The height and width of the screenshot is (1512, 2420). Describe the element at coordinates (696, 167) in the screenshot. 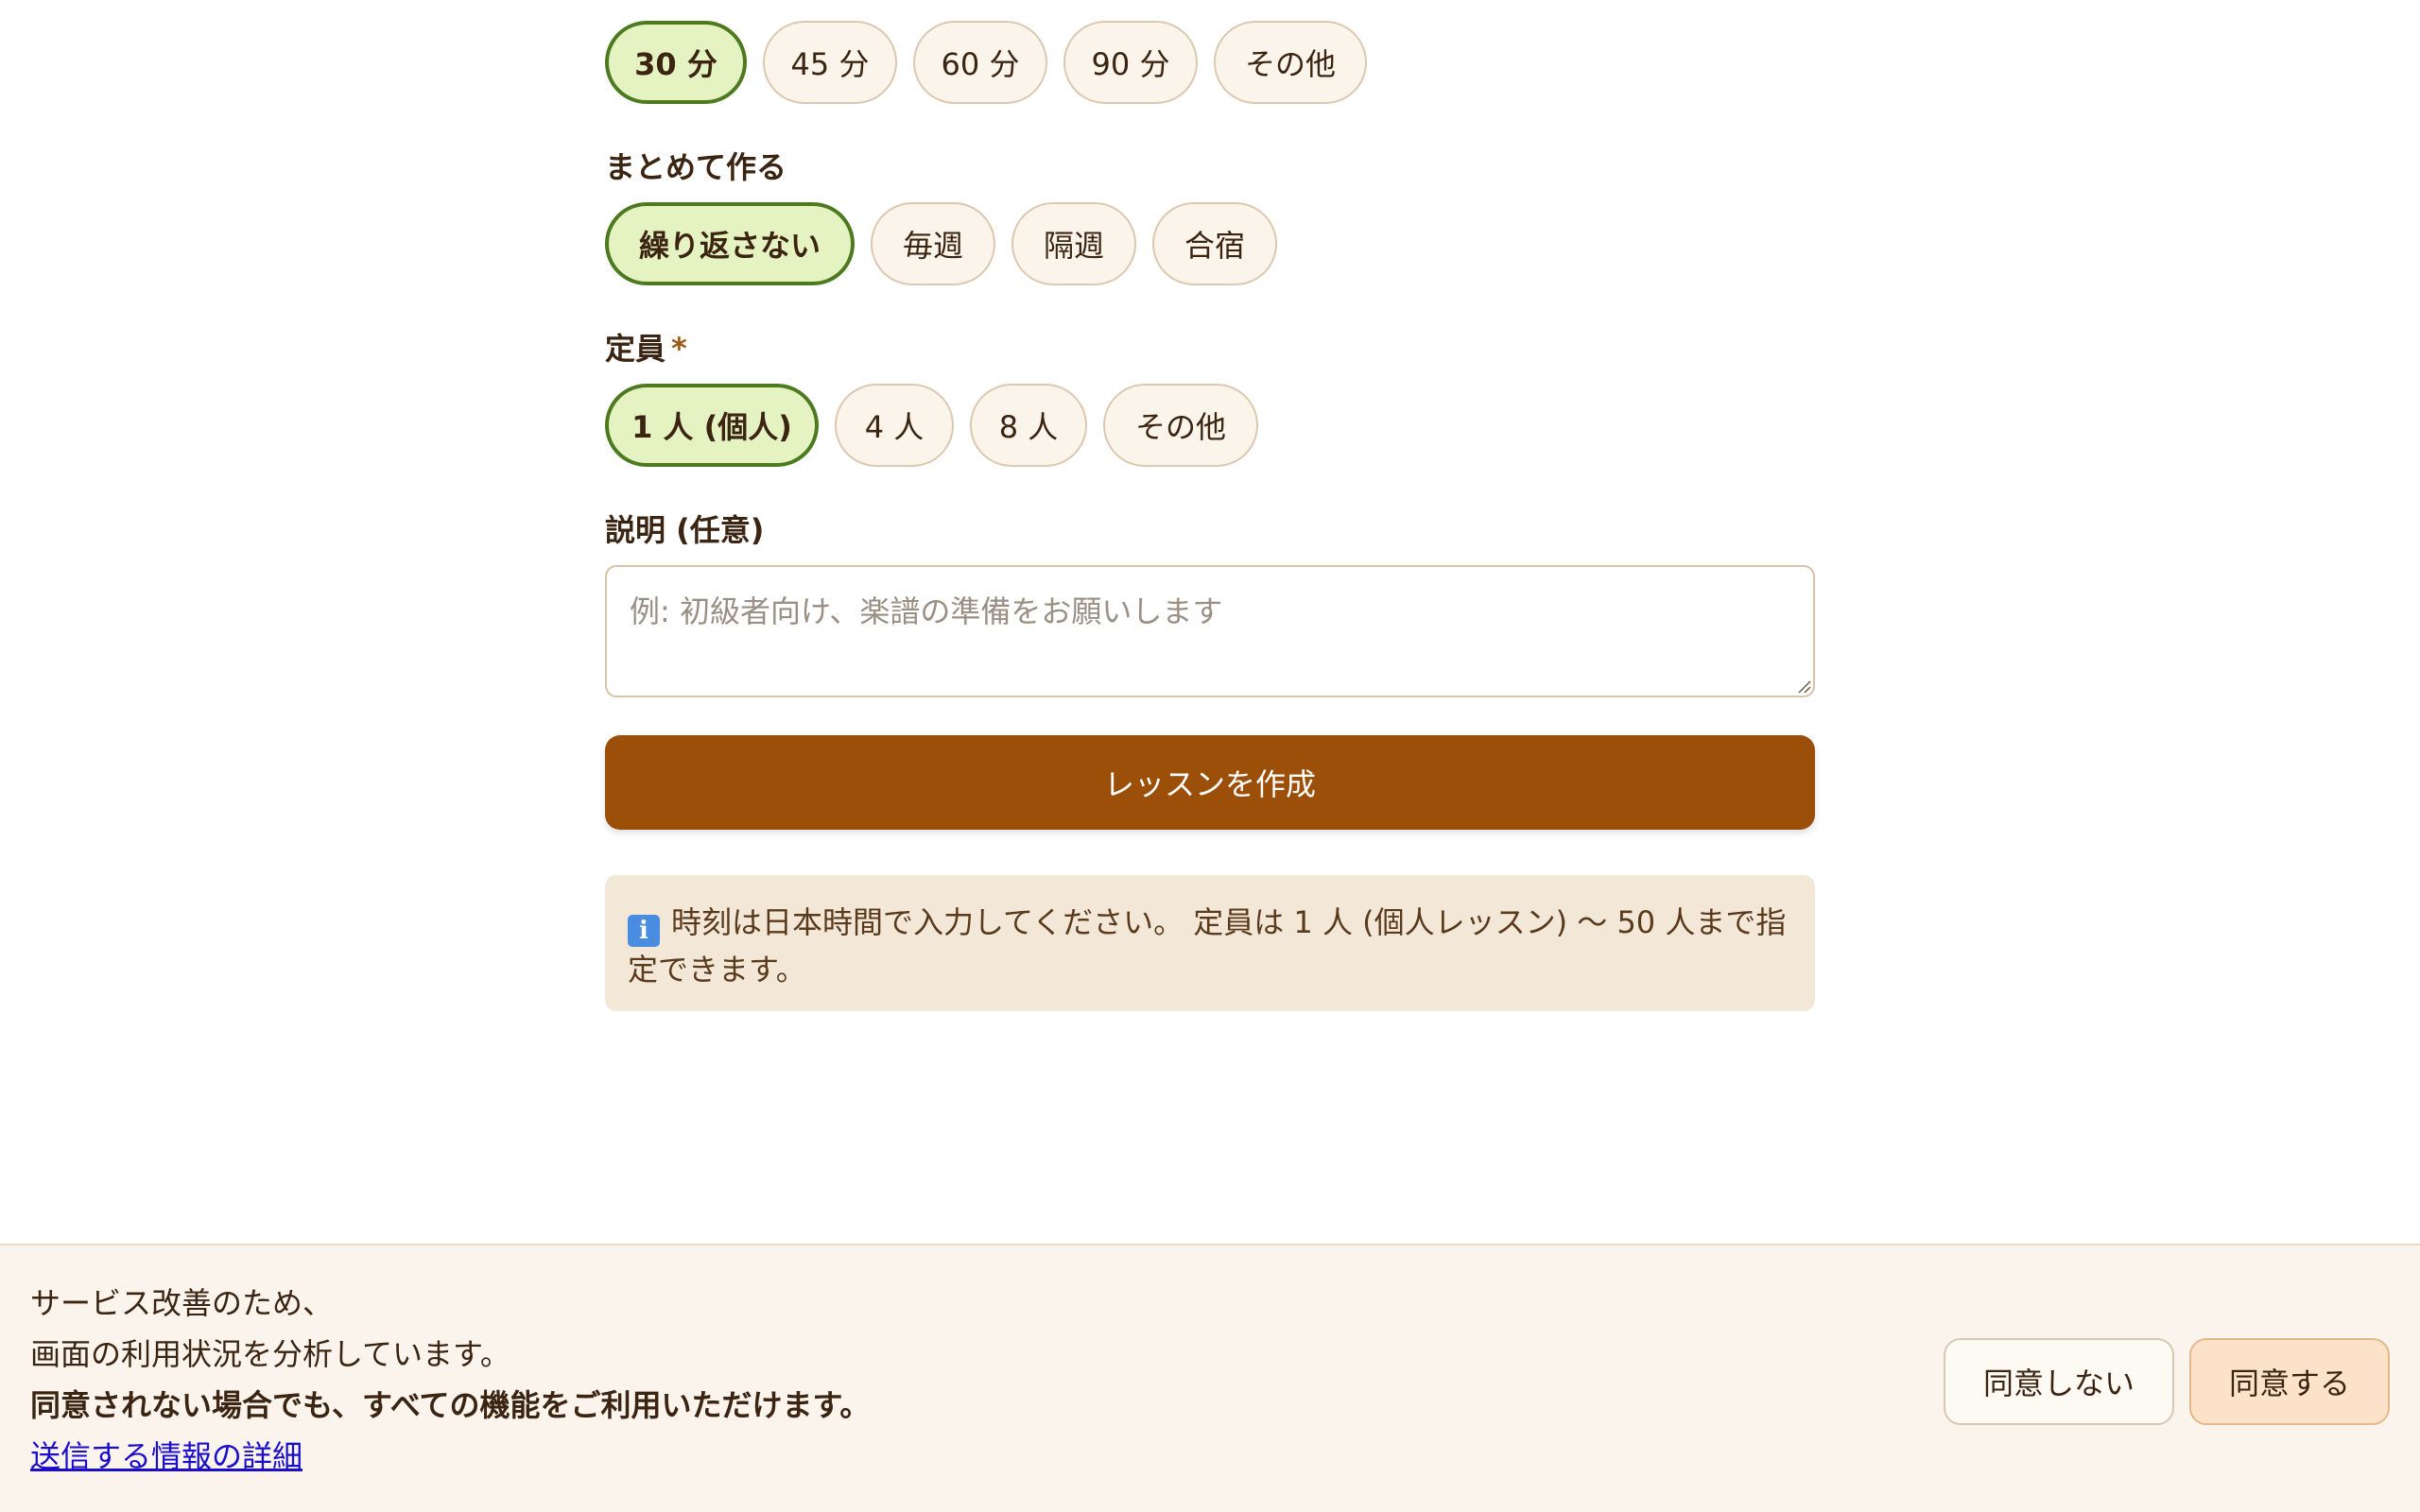

I see `repeat-label: まとめて作る` at that location.